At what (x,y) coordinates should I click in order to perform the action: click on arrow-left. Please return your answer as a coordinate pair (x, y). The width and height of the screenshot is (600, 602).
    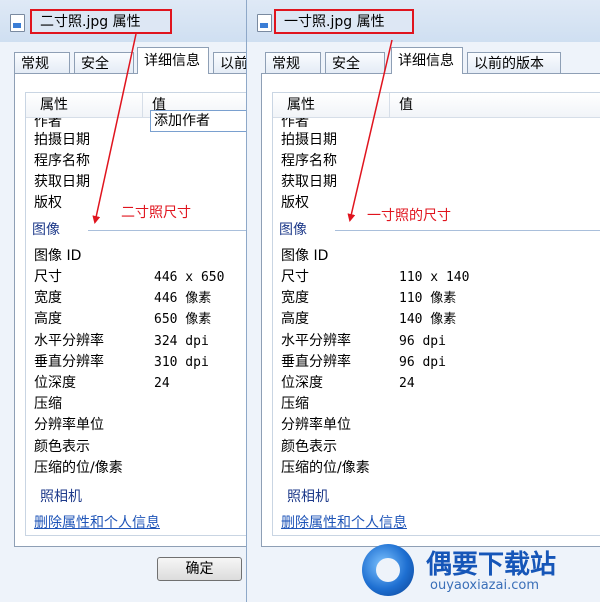
    Looking at the image, I should click on (114, 128).